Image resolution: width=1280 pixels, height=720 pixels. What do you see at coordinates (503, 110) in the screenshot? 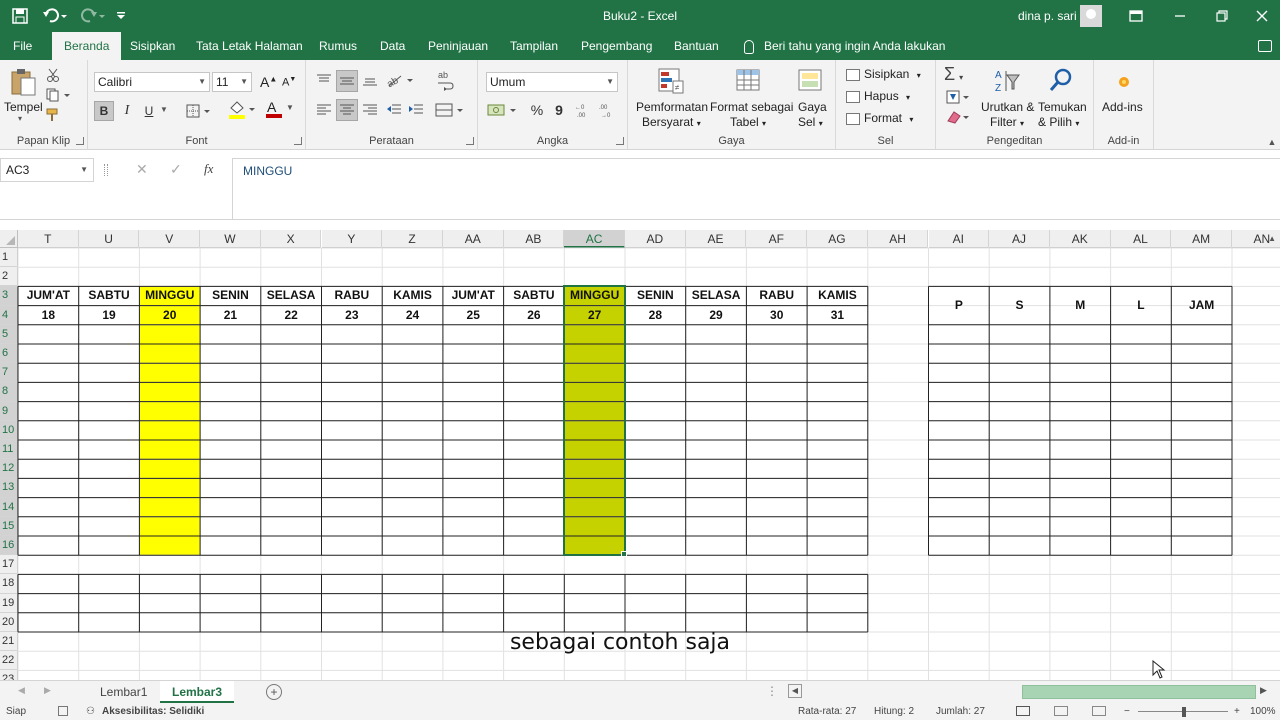
I see `currency-icon` at bounding box center [503, 110].